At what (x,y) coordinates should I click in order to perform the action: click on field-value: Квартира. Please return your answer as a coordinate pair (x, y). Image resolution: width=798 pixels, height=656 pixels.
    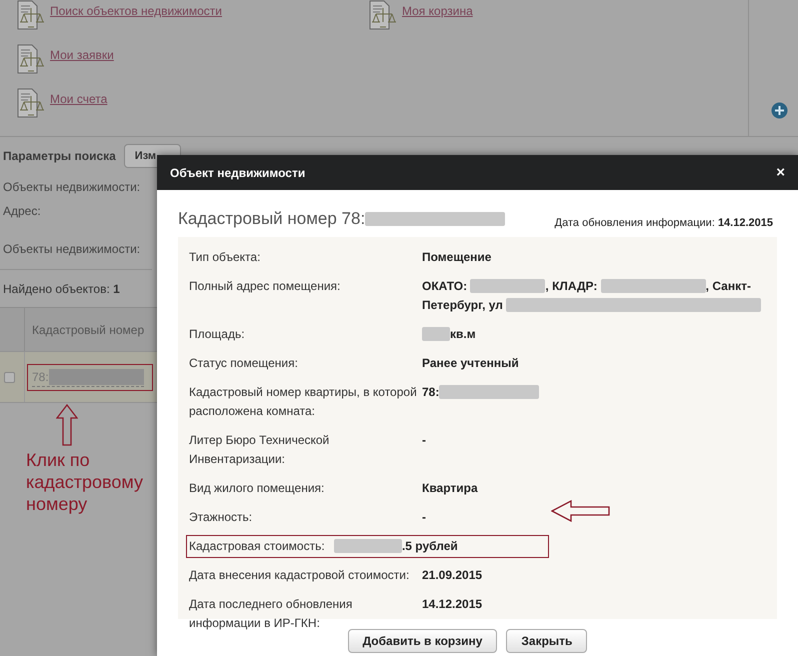
    Looking at the image, I should click on (450, 487).